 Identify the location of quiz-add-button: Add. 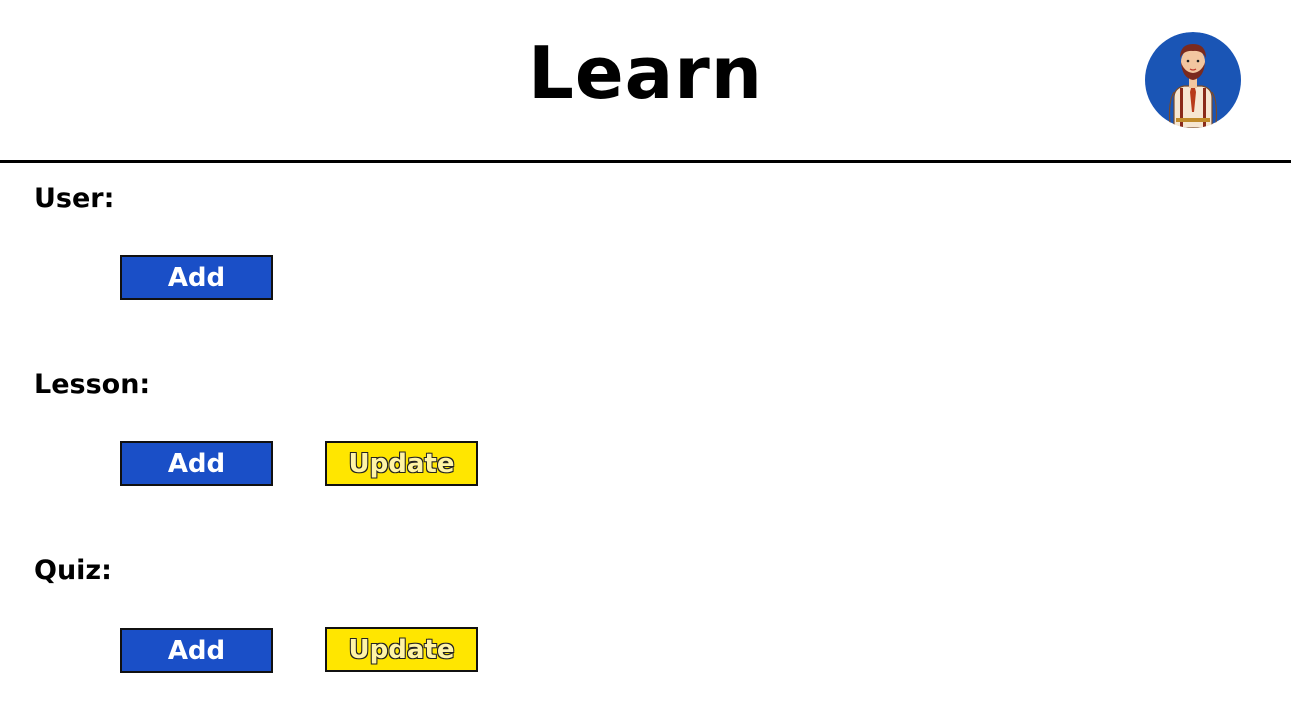
(196, 650).